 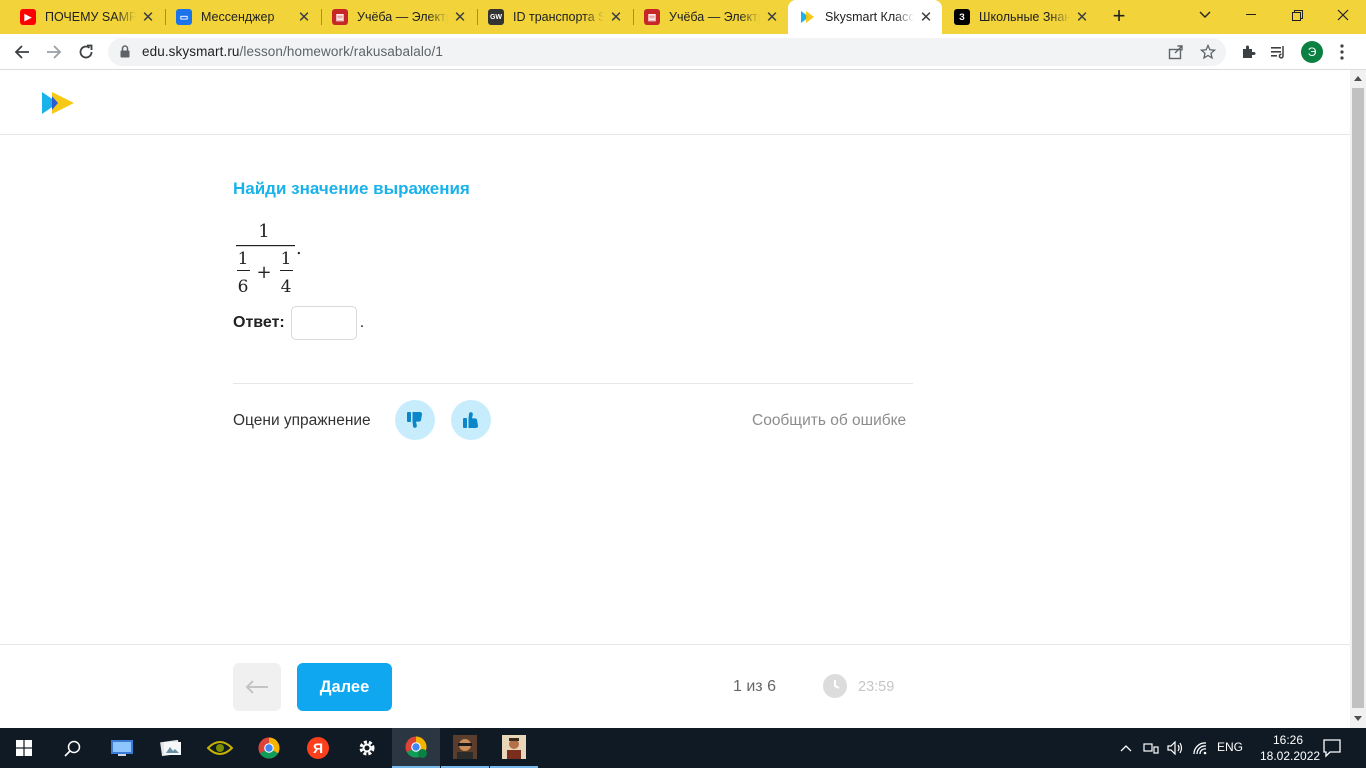 I want to click on tab-title: Школьные Знан, so click(x=1024, y=17).